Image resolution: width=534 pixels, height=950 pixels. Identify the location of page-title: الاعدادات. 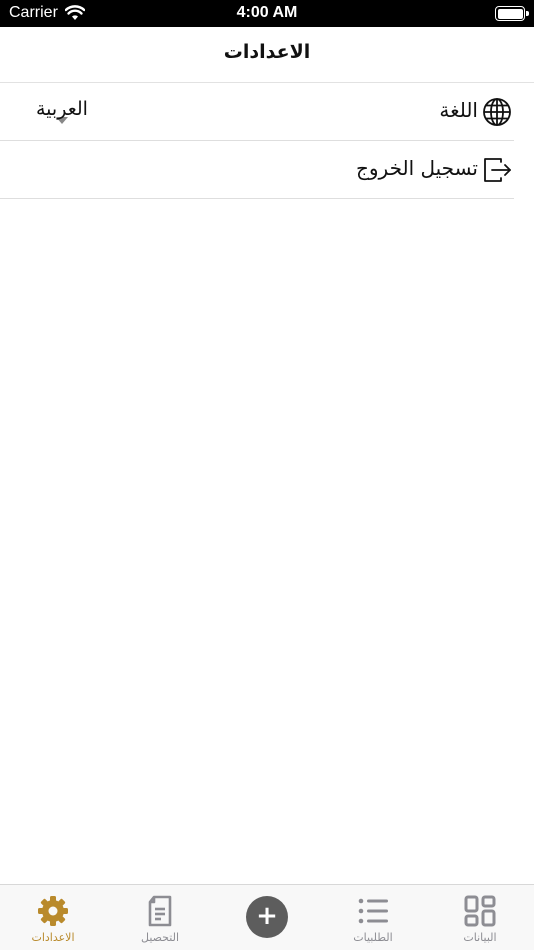
(267, 52).